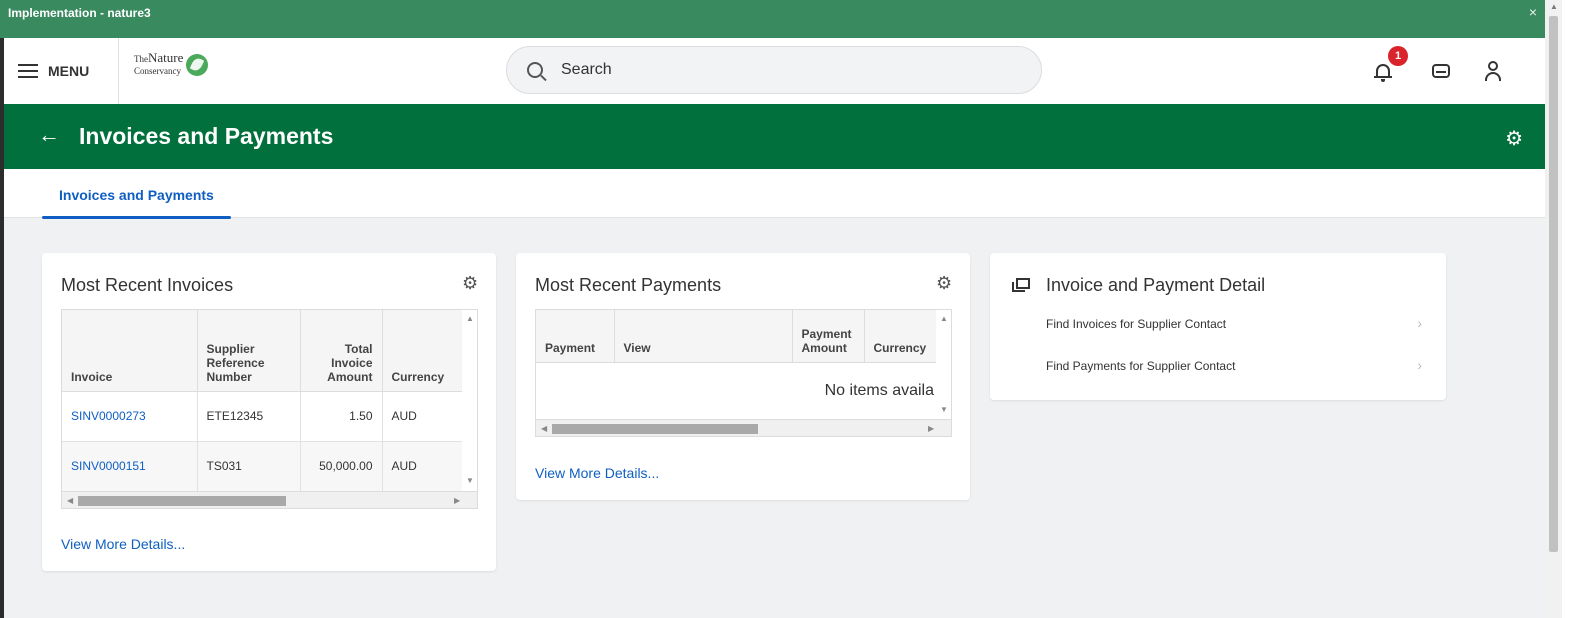  I want to click on page-settings-gear-icon: ⚙, so click(1514, 138).